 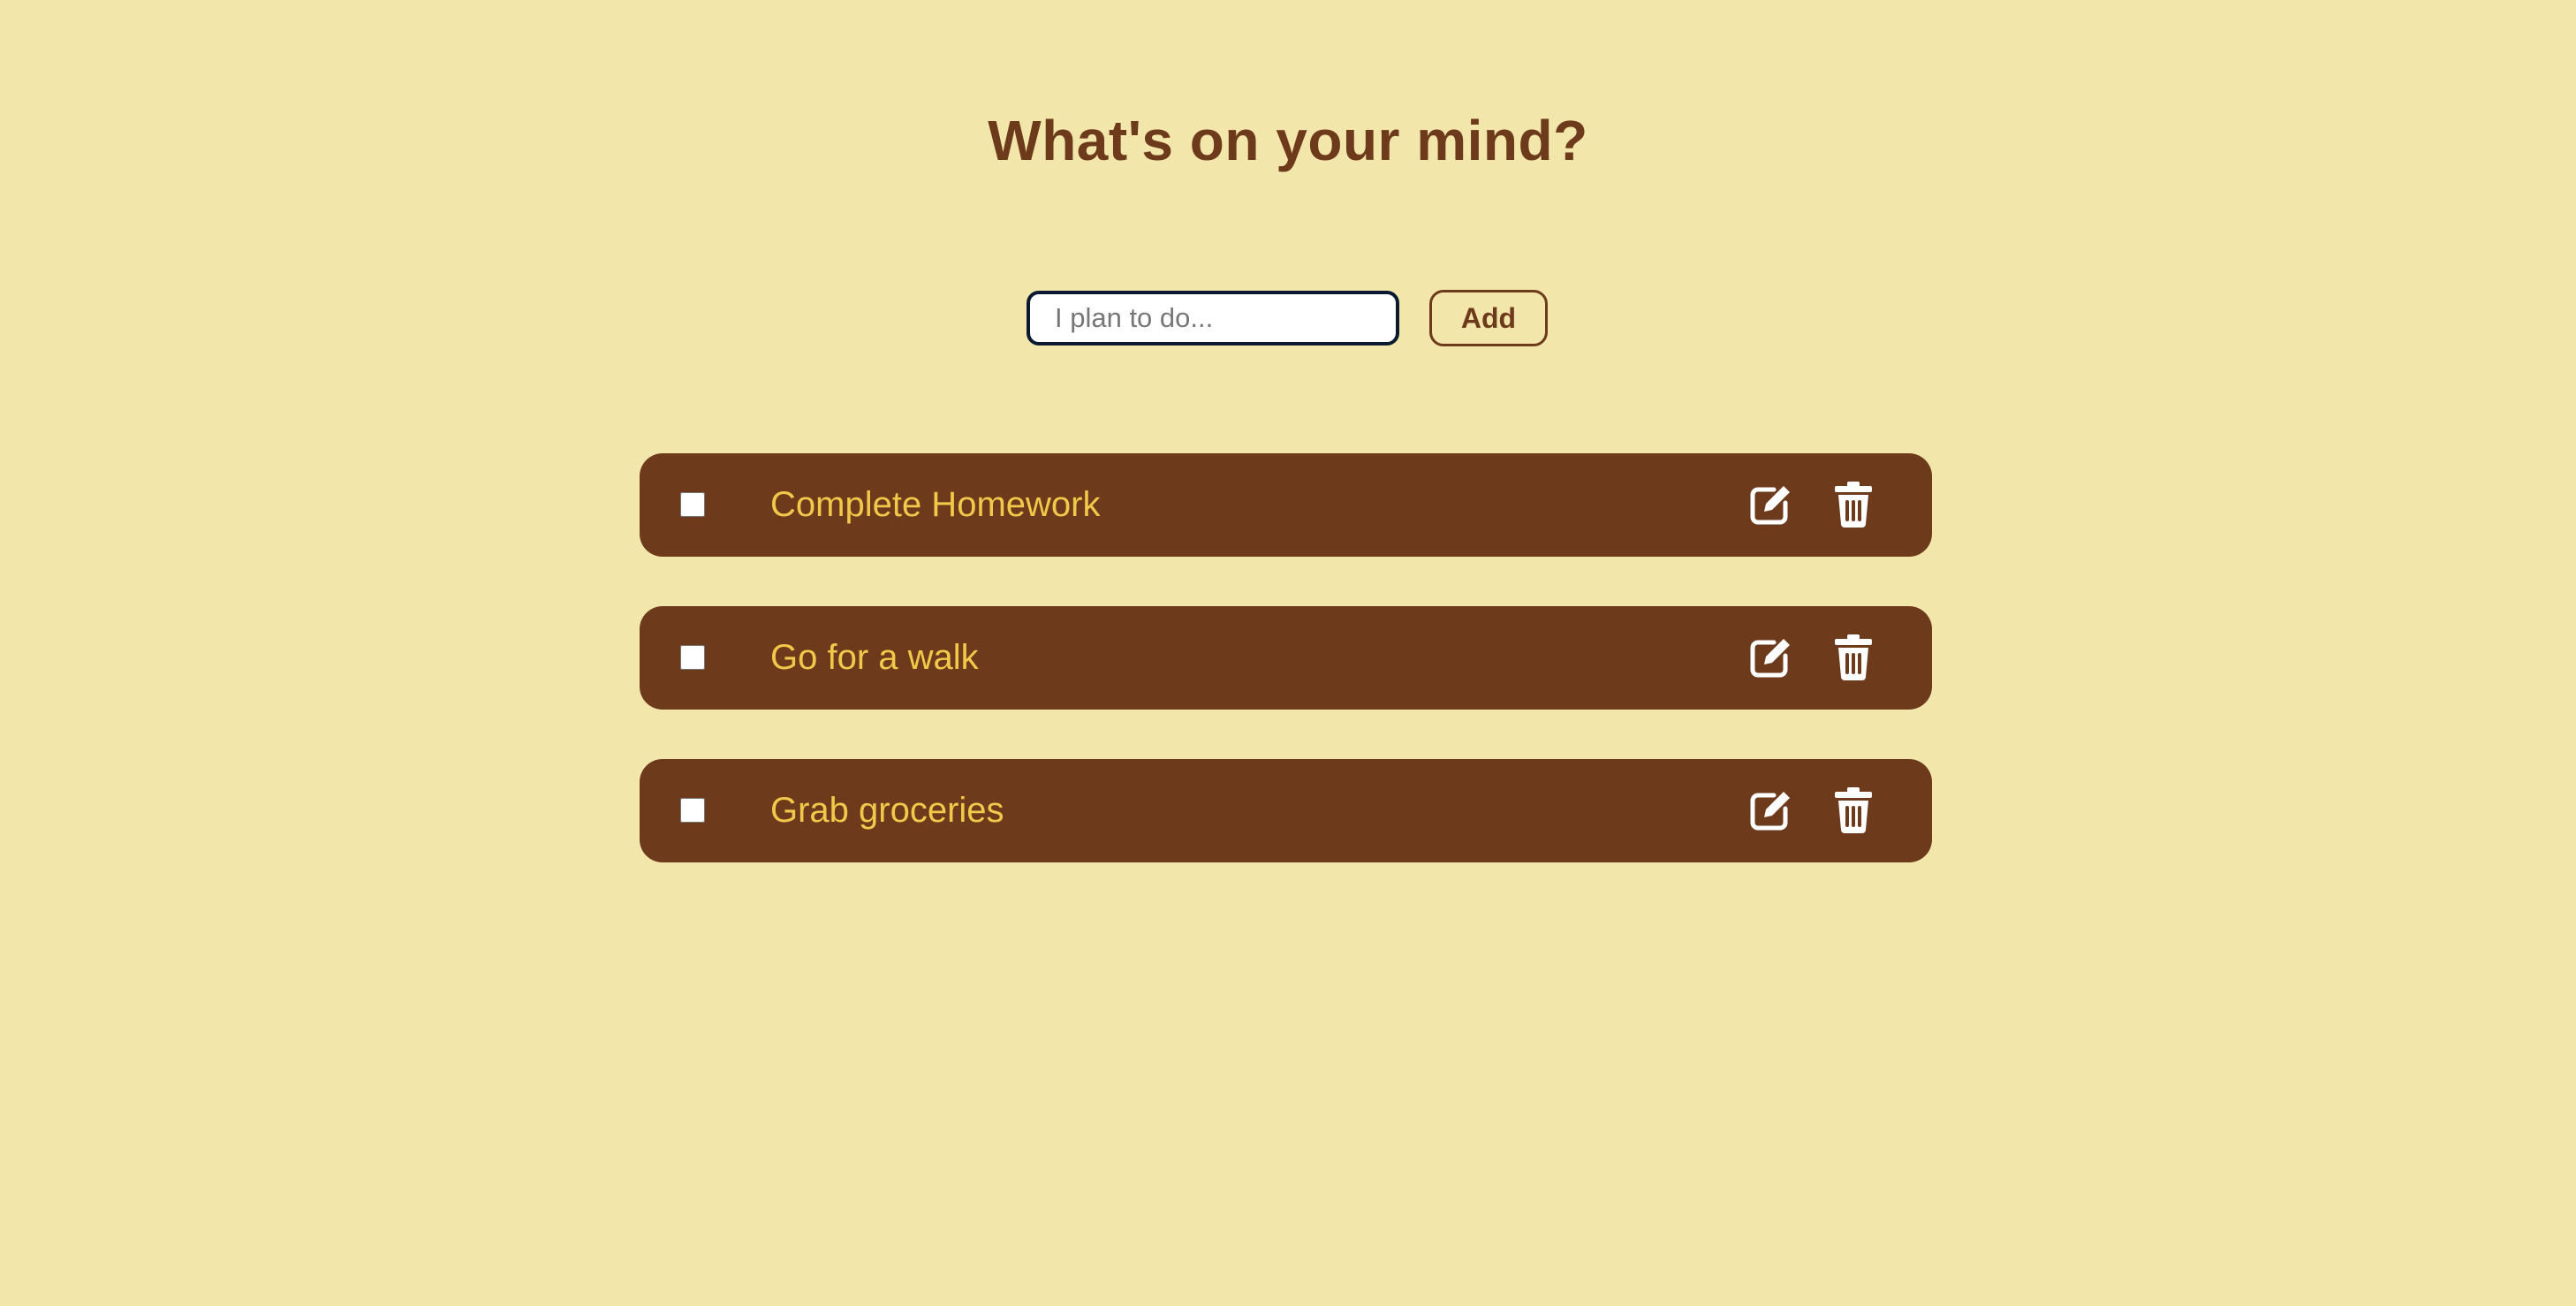 I want to click on todo-text: Grab groceries, so click(x=887, y=810).